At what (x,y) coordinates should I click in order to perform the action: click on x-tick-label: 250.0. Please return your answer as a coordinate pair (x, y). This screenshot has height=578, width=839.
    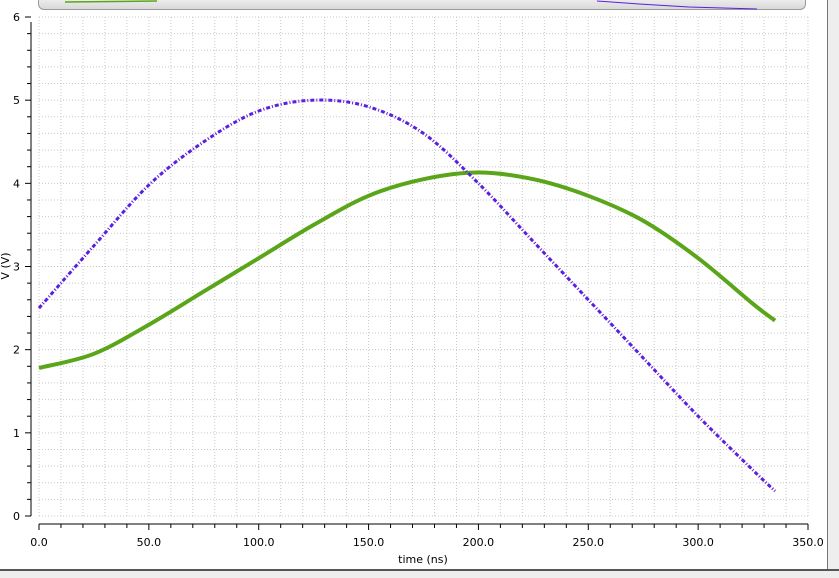
    Looking at the image, I should click on (589, 542).